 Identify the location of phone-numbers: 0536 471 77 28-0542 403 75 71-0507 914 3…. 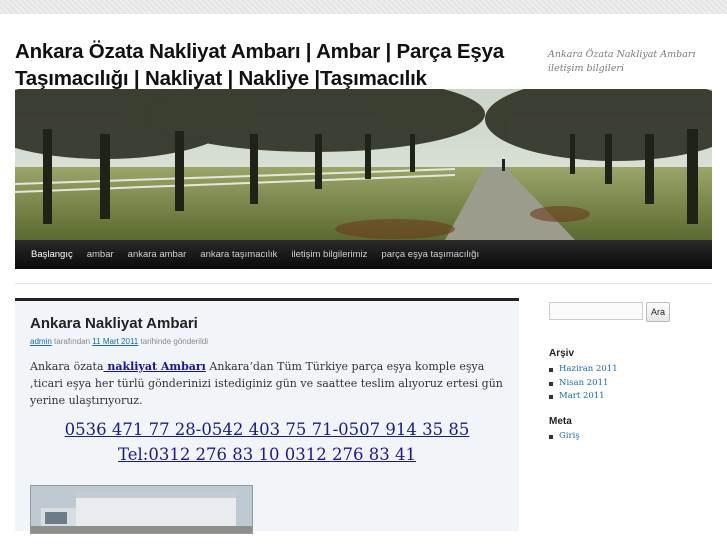
(267, 442).